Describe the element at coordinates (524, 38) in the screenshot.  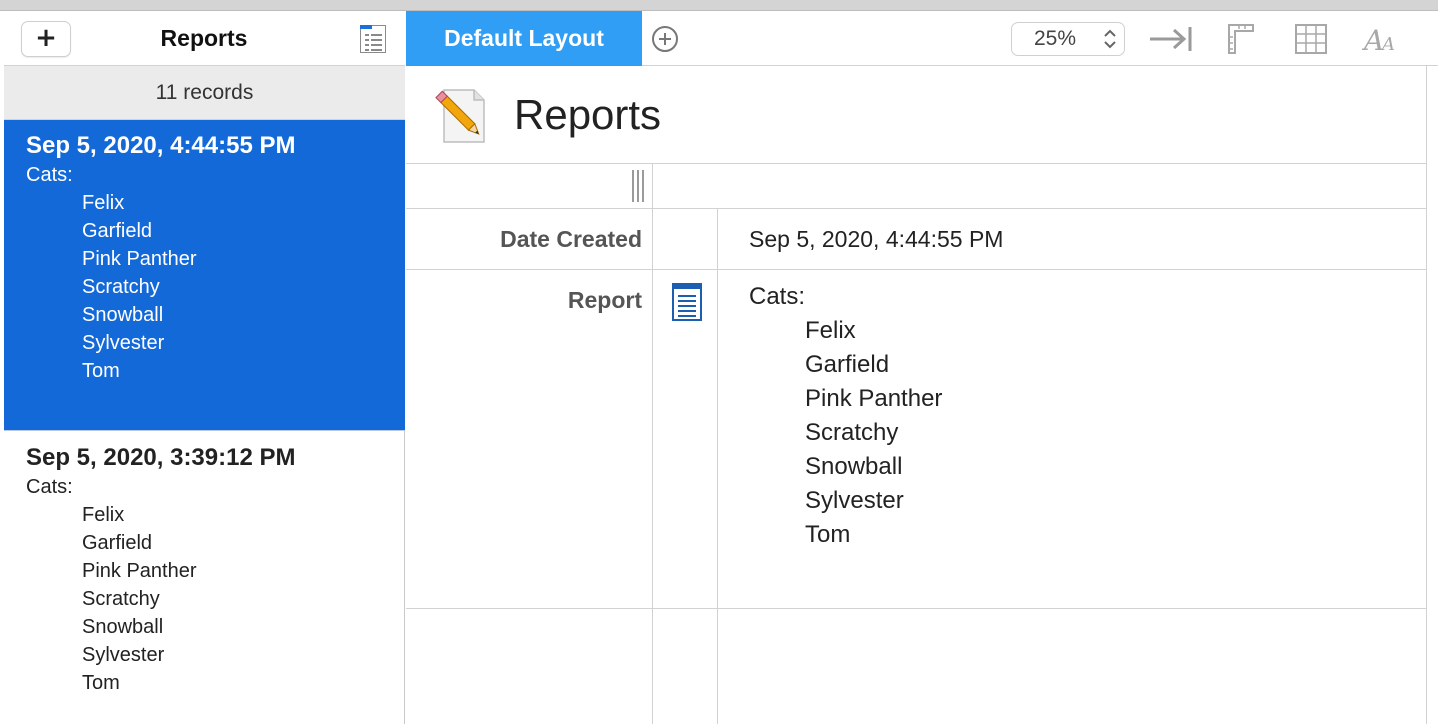
I see `tab-default-layout: Default Layout` at that location.